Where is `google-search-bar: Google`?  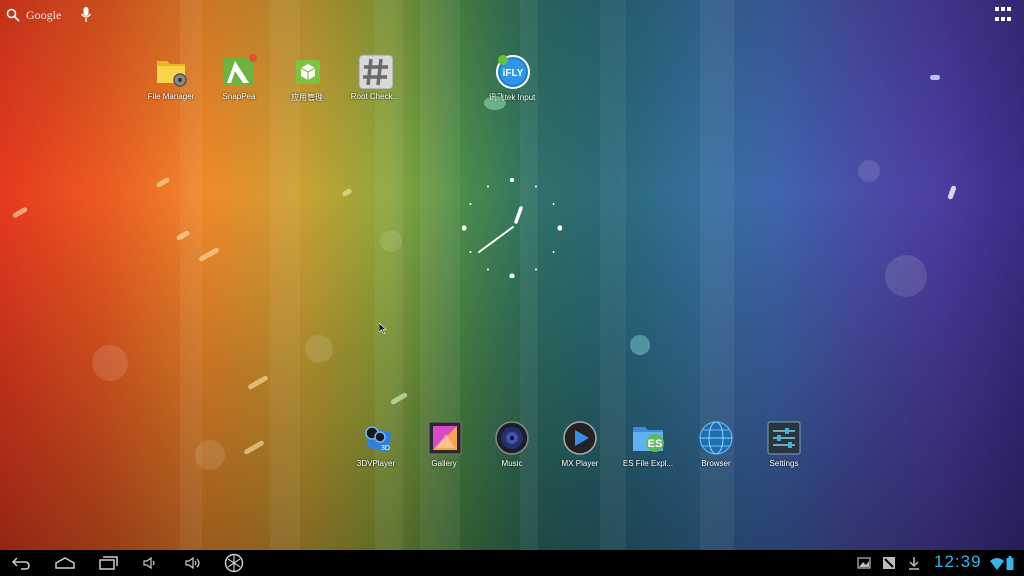
google-search-bar: Google is located at coordinates (33, 15).